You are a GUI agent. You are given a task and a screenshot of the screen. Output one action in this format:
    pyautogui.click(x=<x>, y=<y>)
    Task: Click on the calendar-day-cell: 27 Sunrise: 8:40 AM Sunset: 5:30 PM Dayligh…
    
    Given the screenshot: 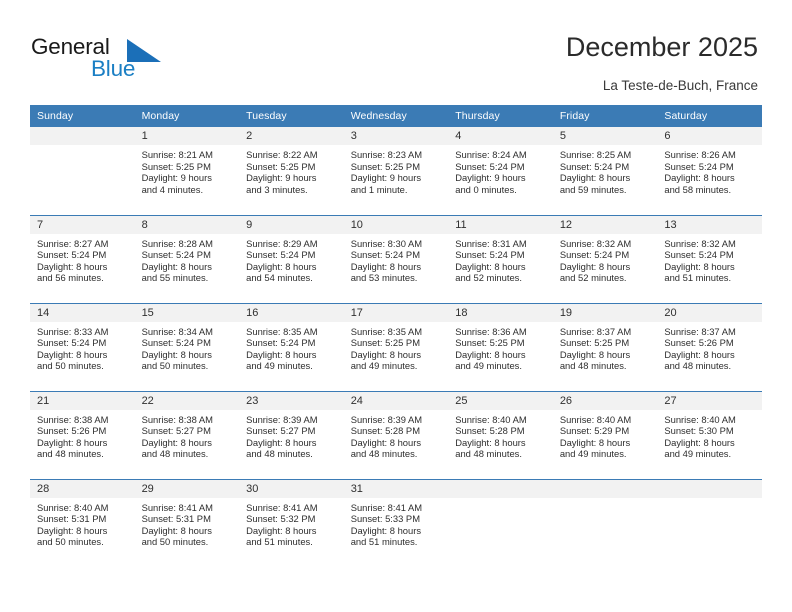 What is the action you would take?
    pyautogui.click(x=709, y=434)
    